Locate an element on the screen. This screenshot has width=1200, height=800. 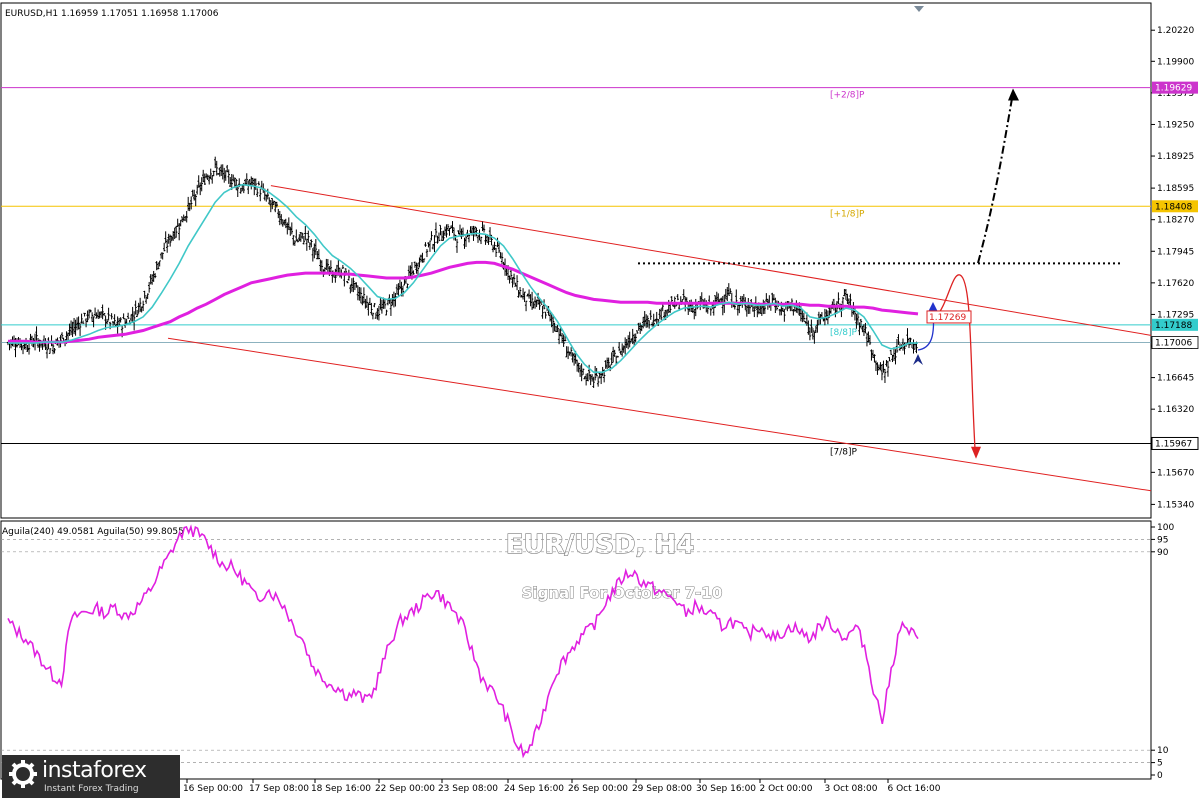
logo-brand: instaforex is located at coordinates (94, 770).